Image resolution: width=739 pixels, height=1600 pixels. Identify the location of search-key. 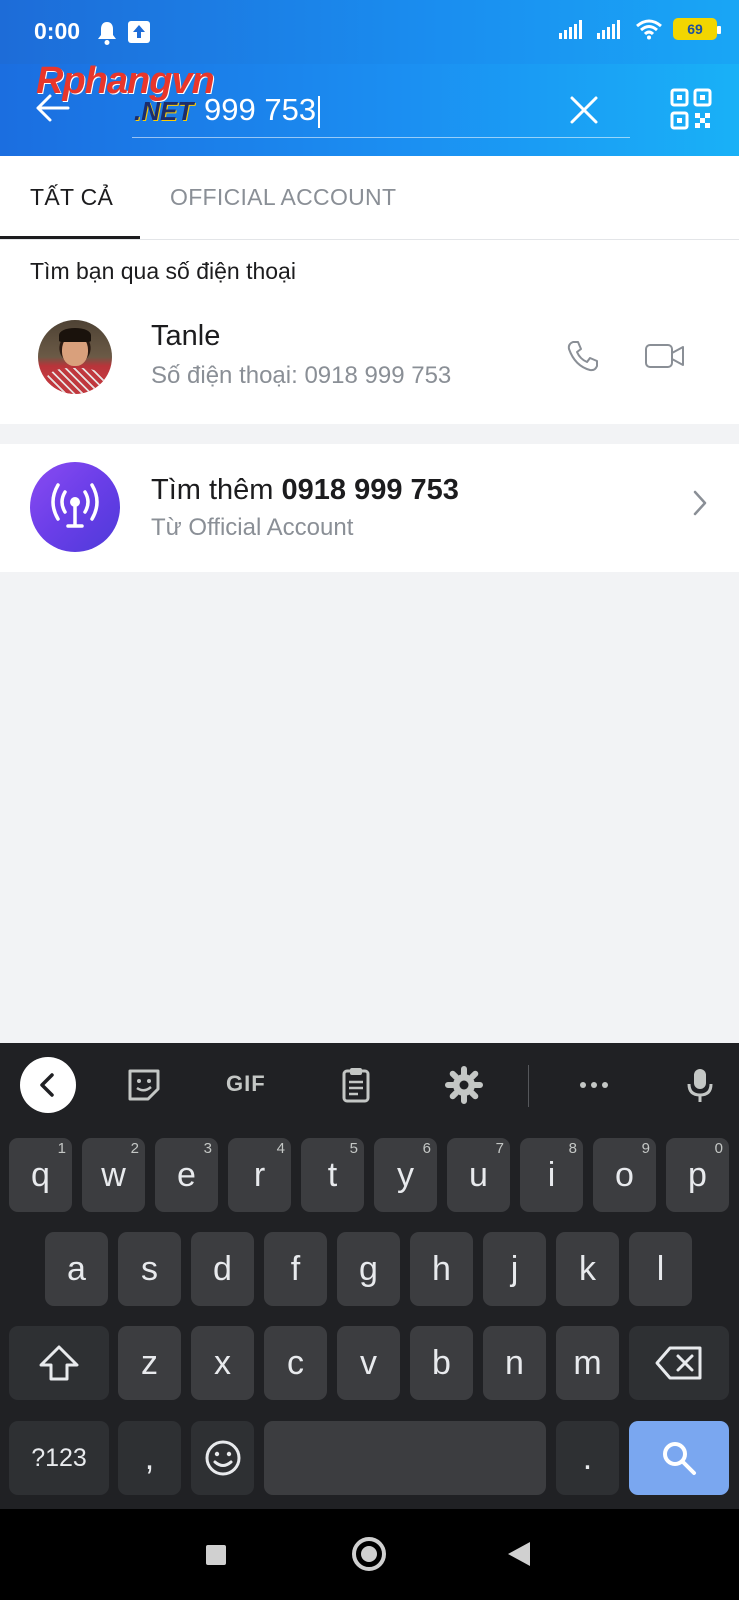
(679, 1458).